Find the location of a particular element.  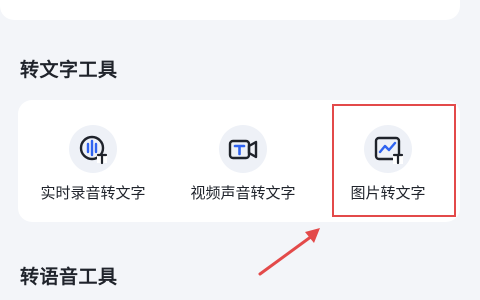

video-text-icon is located at coordinates (243, 149).